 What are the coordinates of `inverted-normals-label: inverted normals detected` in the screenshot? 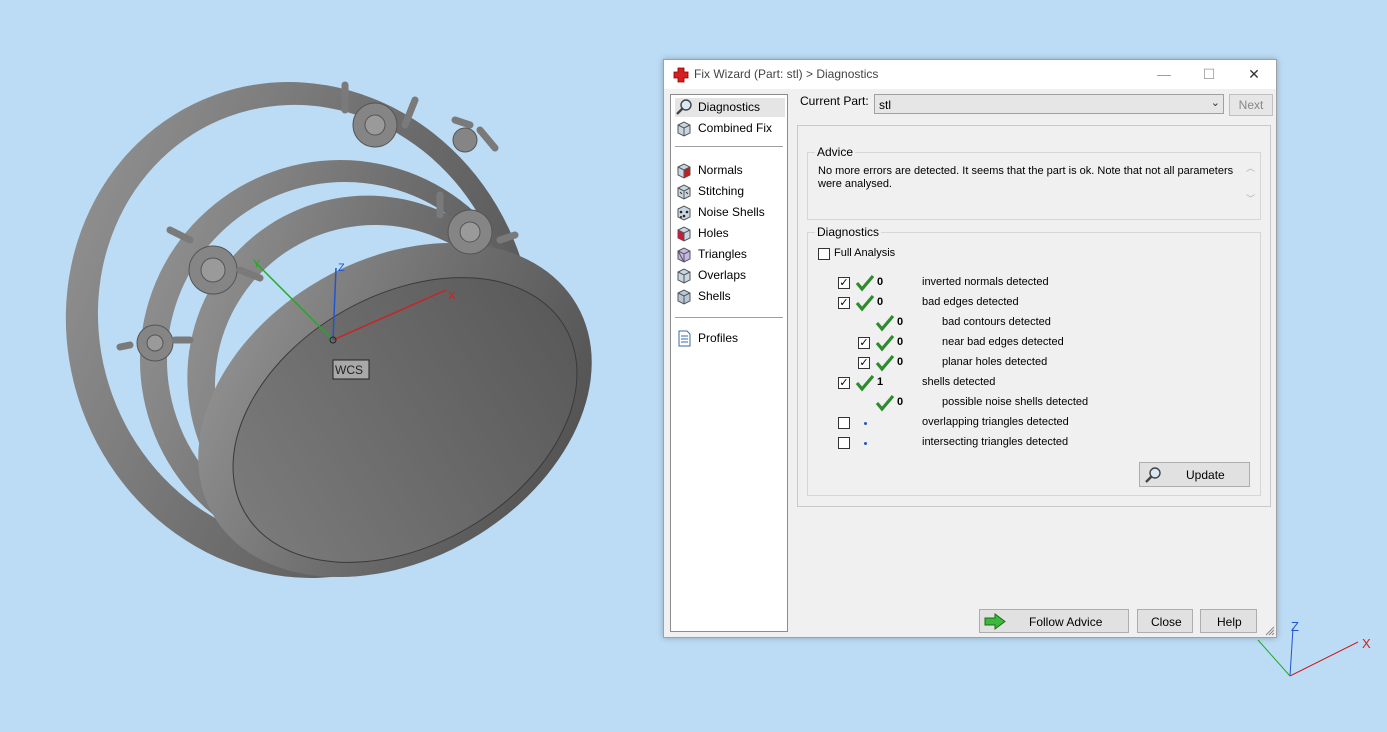 It's located at (985, 282).